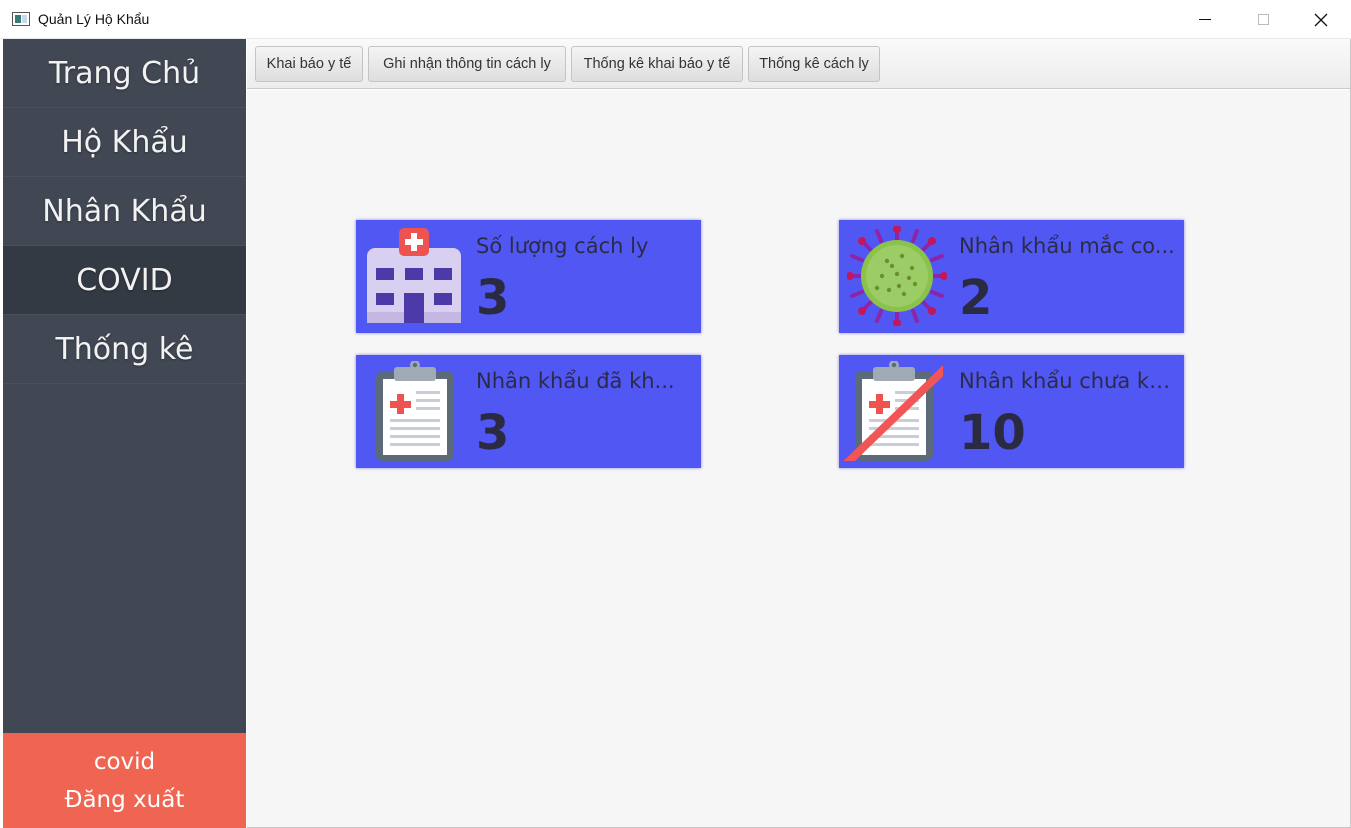  Describe the element at coordinates (124, 761) in the screenshot. I see `current-user: covid` at that location.